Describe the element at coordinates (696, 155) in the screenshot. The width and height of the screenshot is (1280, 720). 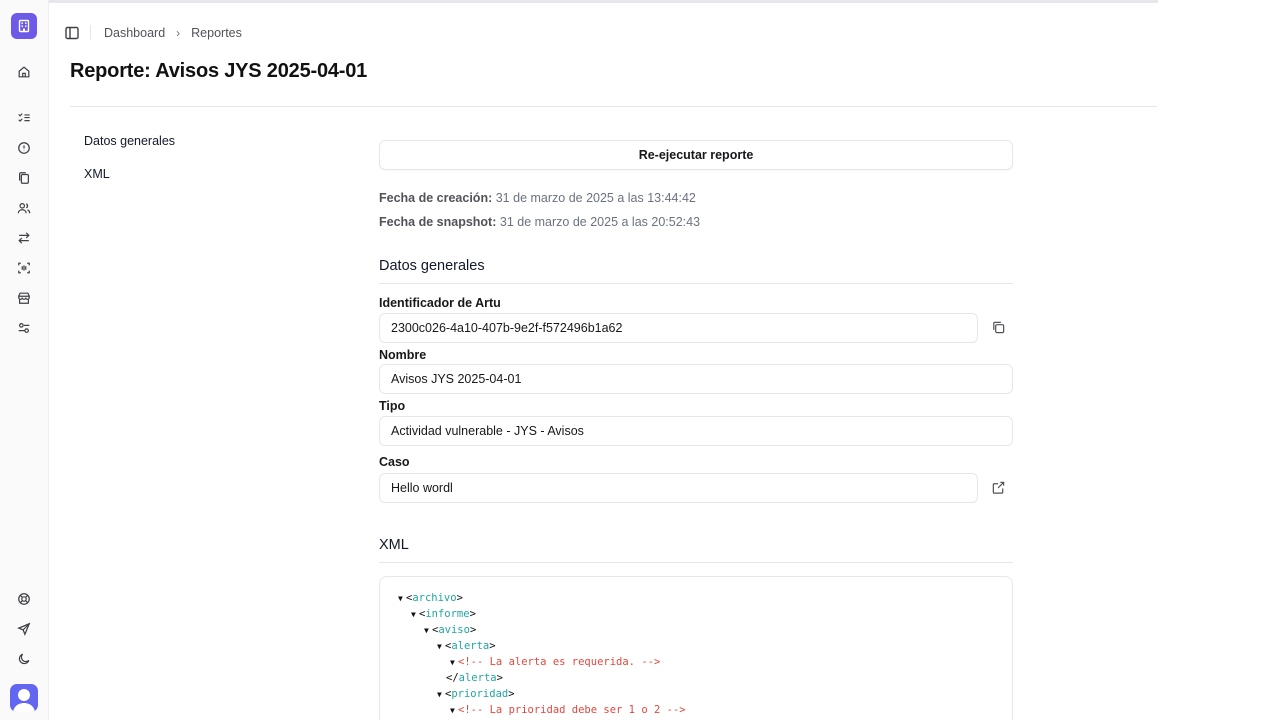
I see `rerun-report-button: Re-ejecutar reporte` at that location.